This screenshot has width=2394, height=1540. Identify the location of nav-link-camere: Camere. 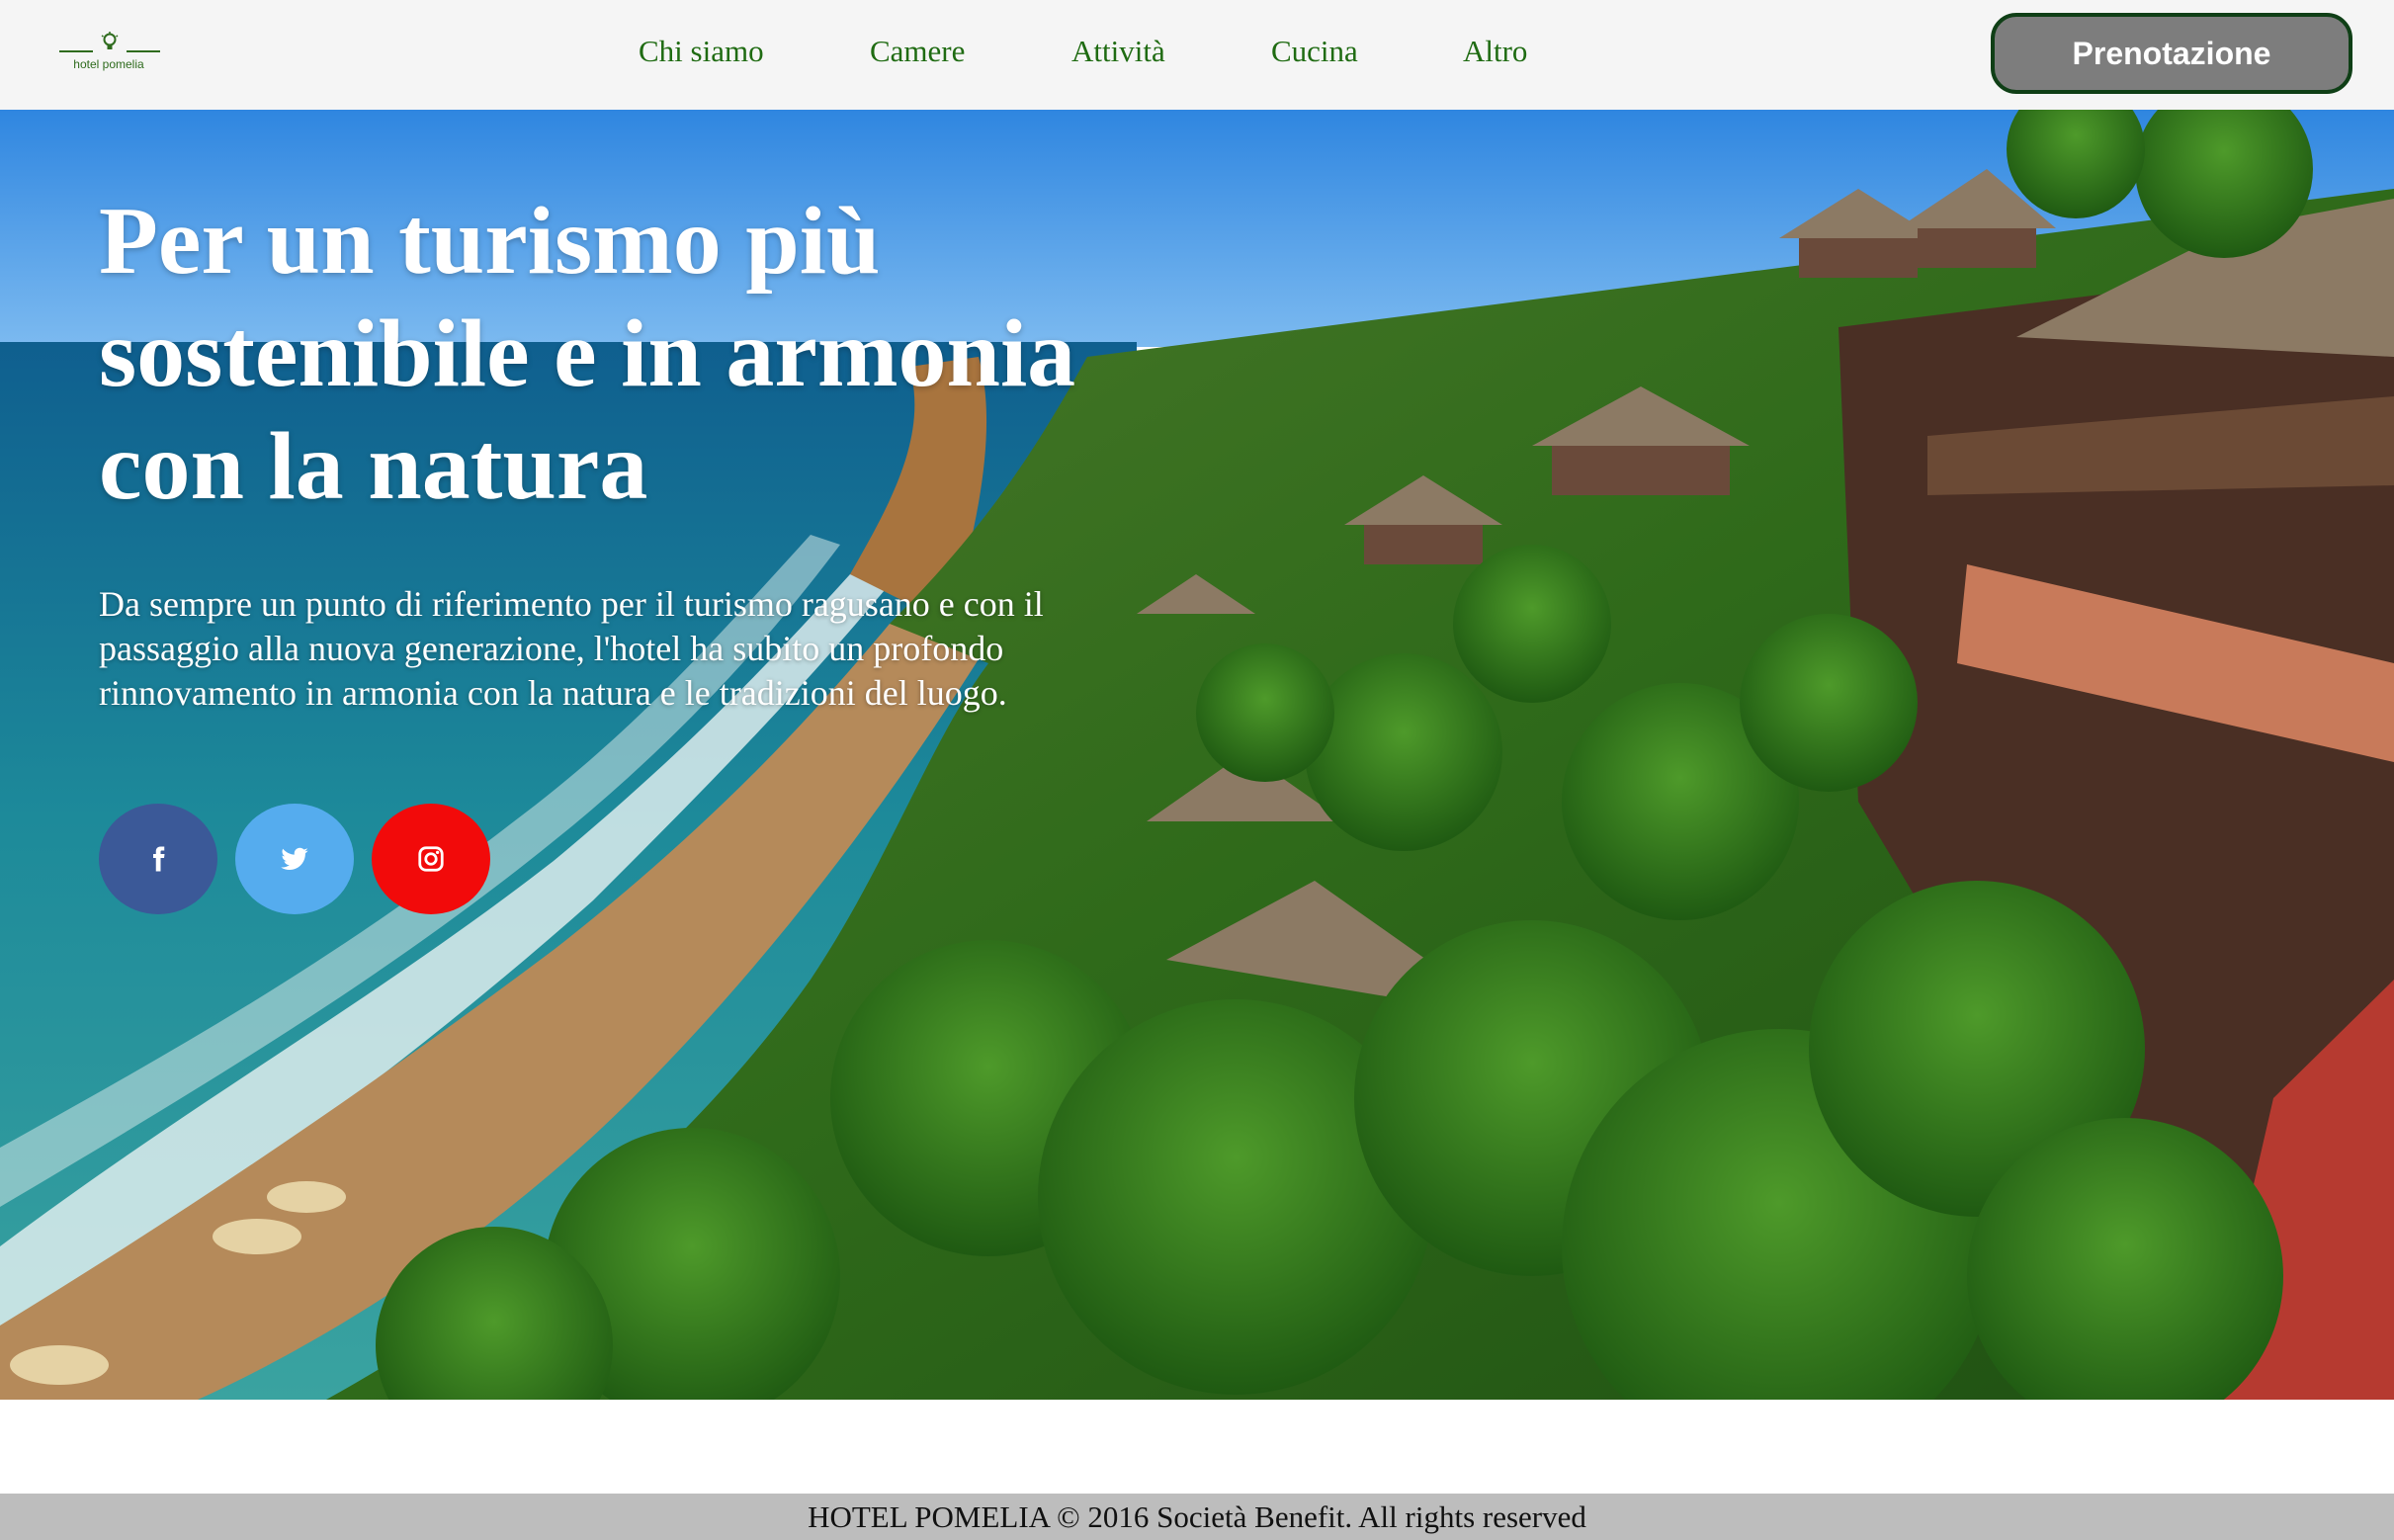
(917, 51).